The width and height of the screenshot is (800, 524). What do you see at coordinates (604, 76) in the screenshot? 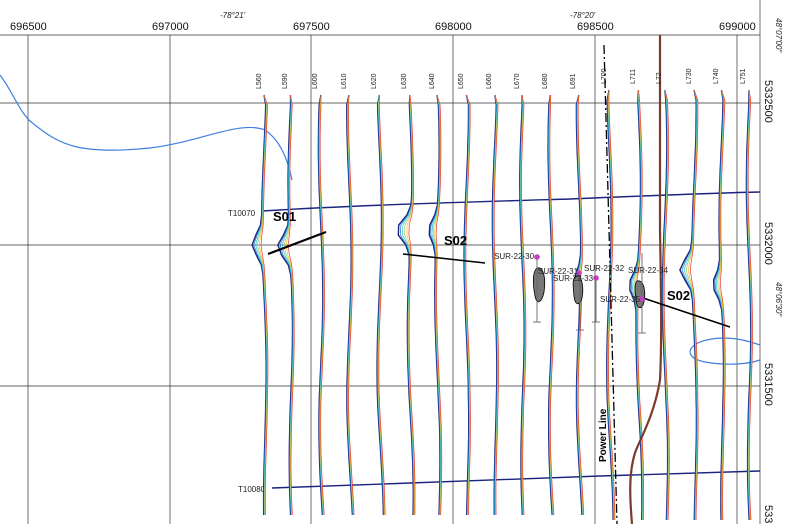
I see `line-name-label: L700` at bounding box center [604, 76].